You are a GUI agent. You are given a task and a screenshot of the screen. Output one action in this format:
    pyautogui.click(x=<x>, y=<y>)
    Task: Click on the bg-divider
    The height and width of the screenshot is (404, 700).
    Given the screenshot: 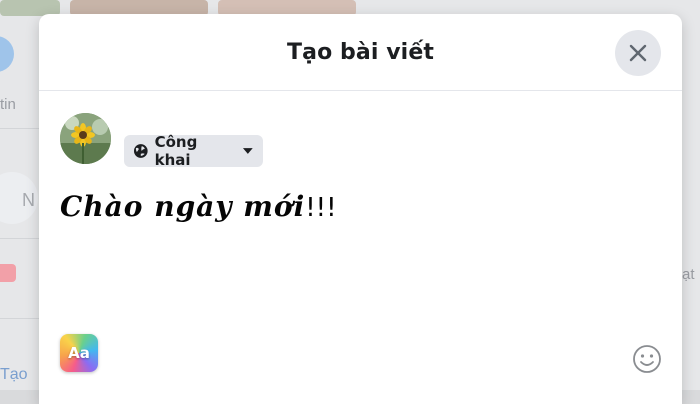 What is the action you would take?
    pyautogui.click(x=19, y=128)
    